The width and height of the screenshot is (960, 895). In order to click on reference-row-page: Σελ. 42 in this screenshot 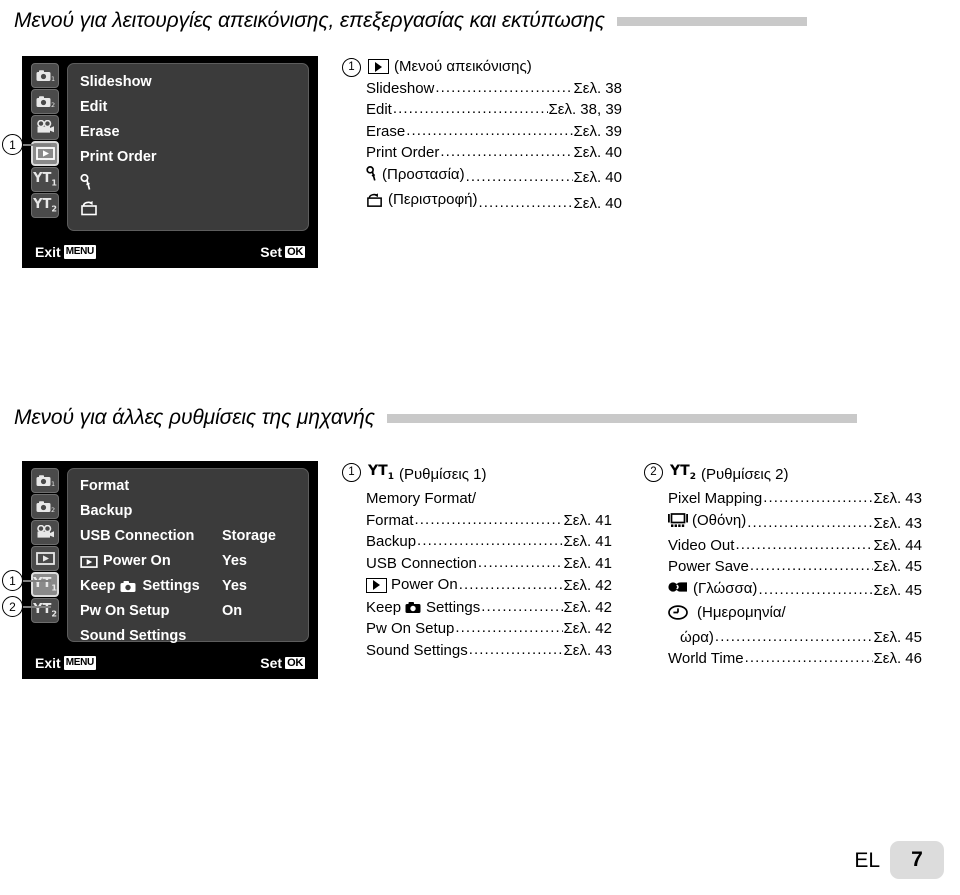, I will do `click(587, 607)`.